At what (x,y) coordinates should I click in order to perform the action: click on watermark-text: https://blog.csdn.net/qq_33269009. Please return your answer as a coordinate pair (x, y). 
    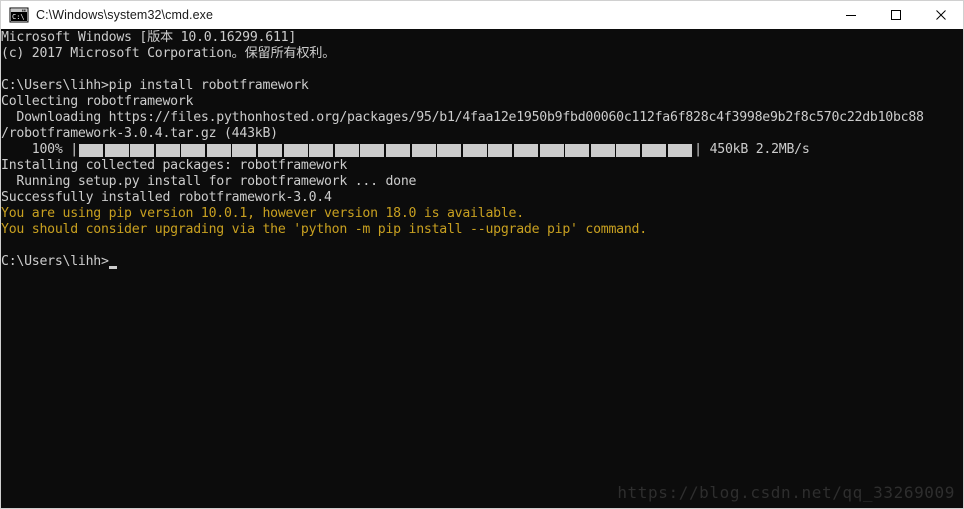
    Looking at the image, I should click on (786, 492).